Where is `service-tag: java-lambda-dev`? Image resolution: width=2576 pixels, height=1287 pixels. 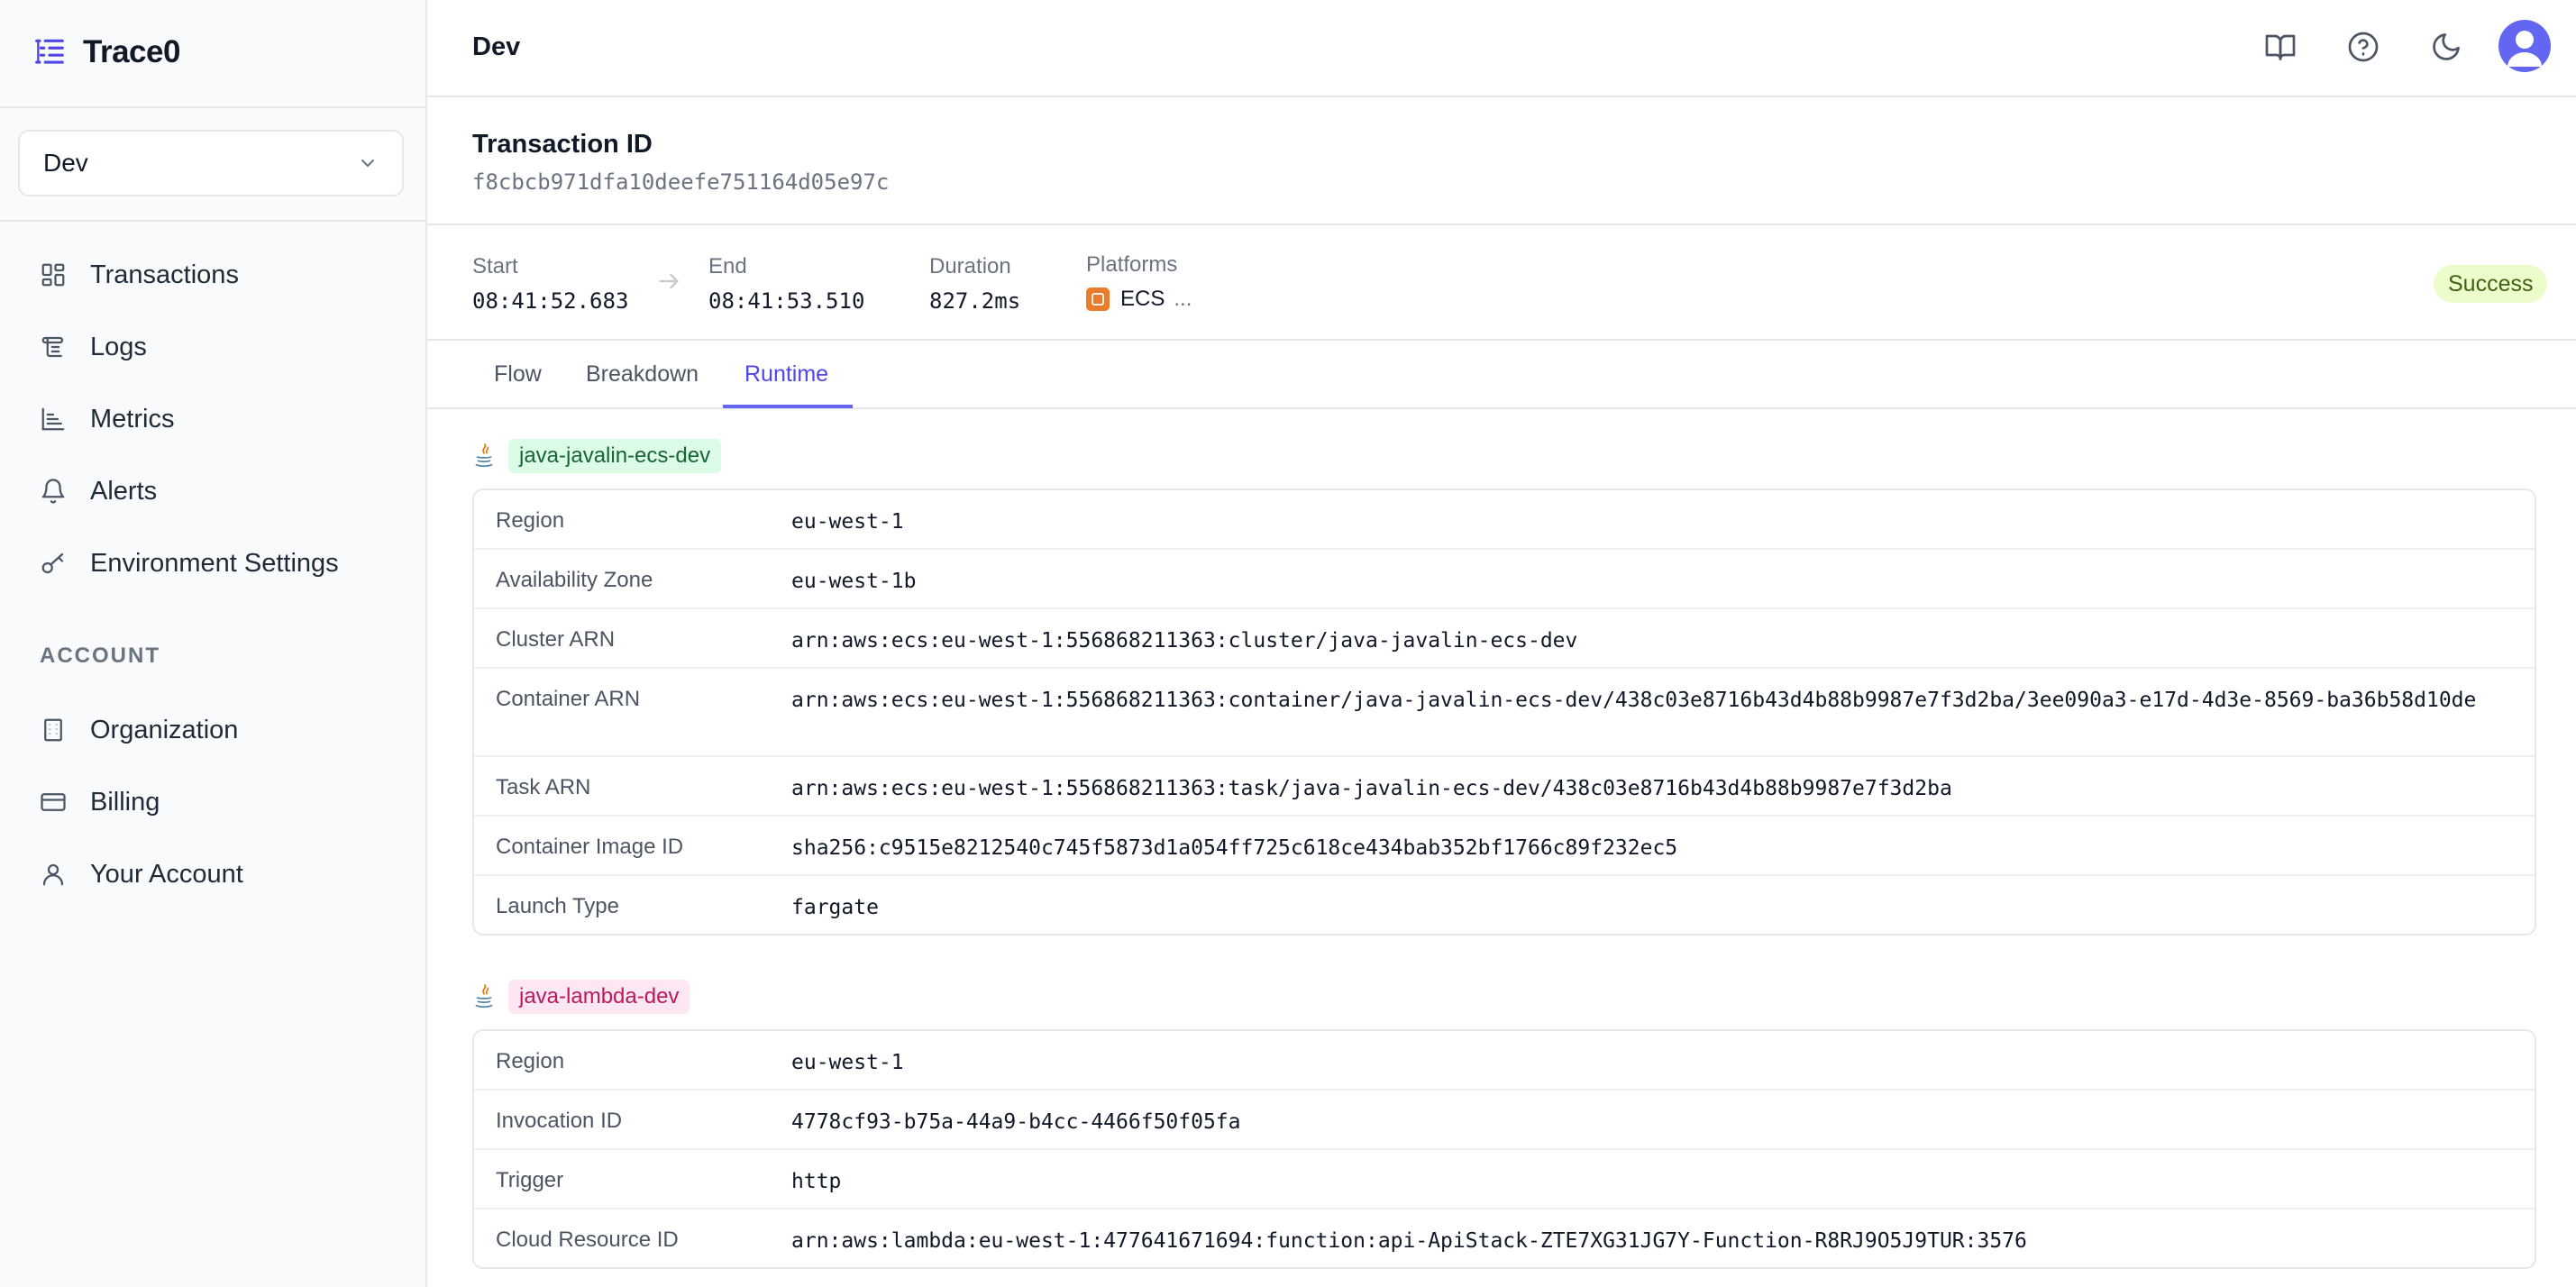 service-tag: java-lambda-dev is located at coordinates (599, 997).